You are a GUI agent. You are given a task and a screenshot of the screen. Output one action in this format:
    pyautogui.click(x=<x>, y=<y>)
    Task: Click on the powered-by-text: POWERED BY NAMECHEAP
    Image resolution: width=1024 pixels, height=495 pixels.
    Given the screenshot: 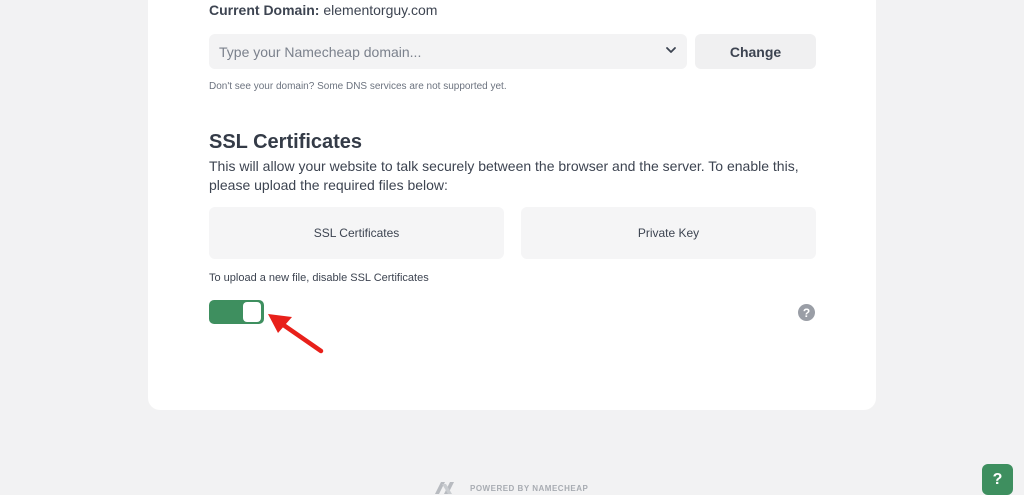 What is the action you would take?
    pyautogui.click(x=529, y=488)
    